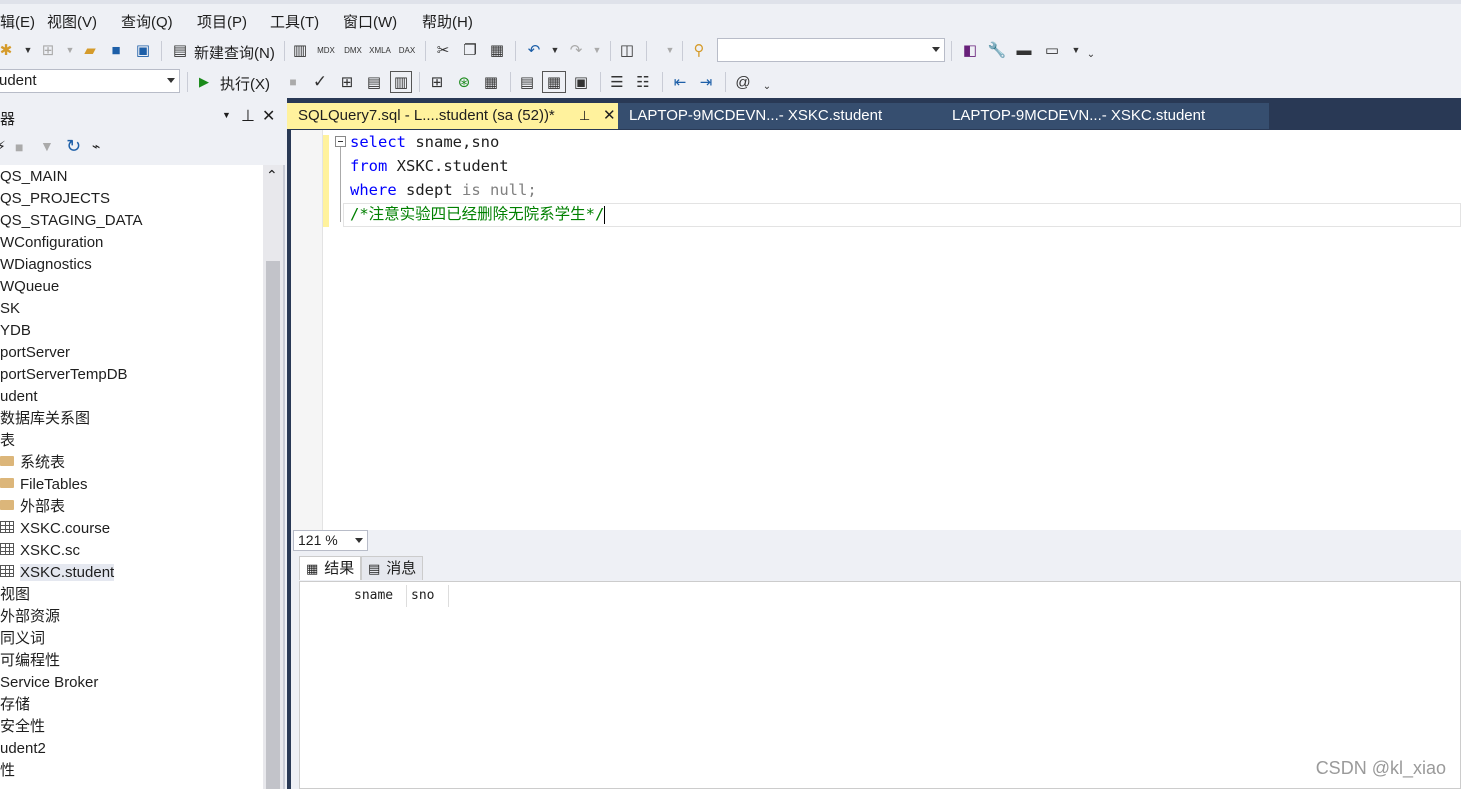  What do you see at coordinates (699, 50) in the screenshot?
I see `find-icon: ⚲` at bounding box center [699, 50].